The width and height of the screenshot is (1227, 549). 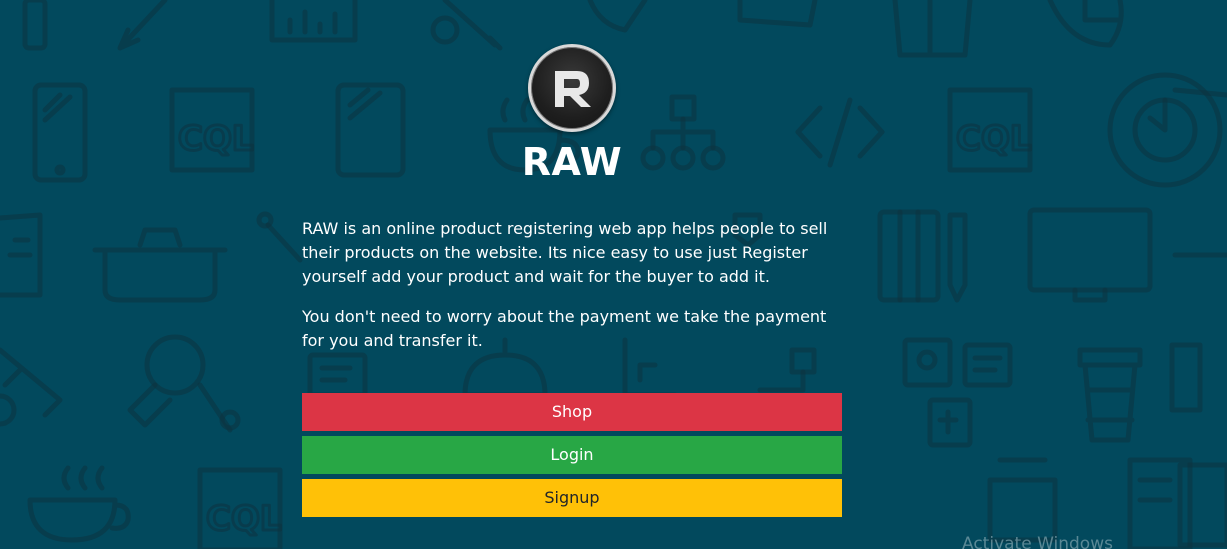 What do you see at coordinates (1037, 541) in the screenshot?
I see `activate-windows-watermark: Activate Windows` at bounding box center [1037, 541].